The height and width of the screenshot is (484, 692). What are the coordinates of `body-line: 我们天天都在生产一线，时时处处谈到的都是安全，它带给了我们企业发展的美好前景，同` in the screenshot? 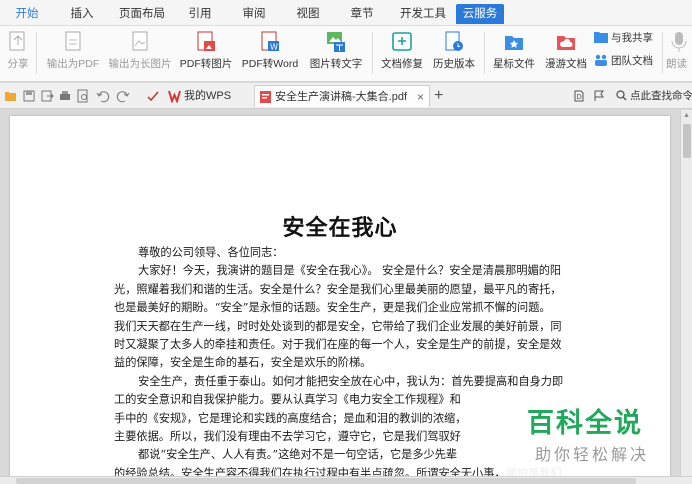 It's located at (338, 326).